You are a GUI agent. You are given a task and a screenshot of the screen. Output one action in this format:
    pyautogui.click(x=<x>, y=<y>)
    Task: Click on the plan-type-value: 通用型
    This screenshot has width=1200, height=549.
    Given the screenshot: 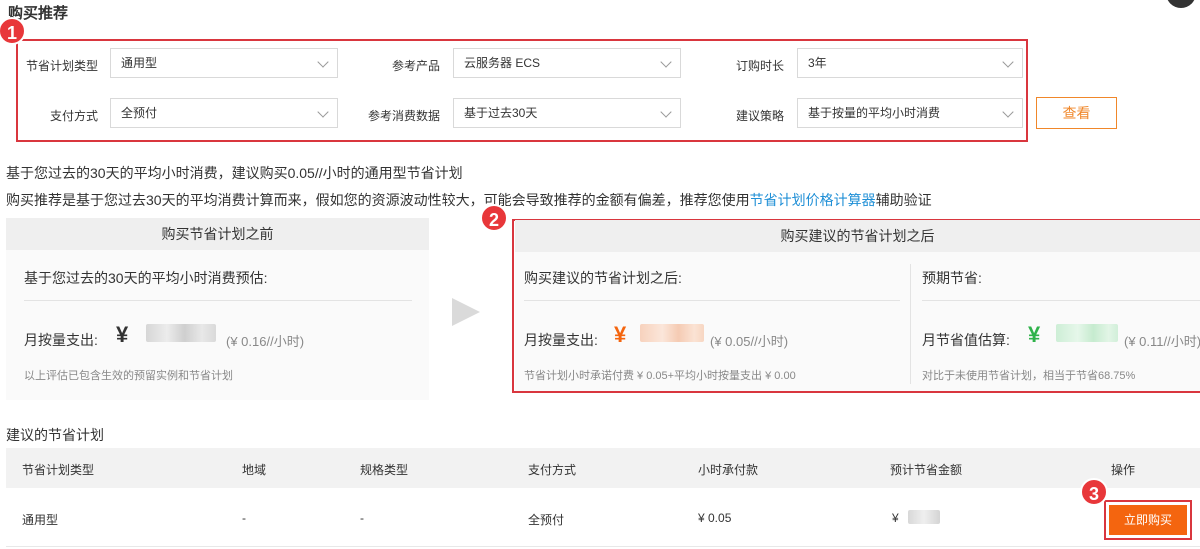 What is the action you would take?
    pyautogui.click(x=139, y=63)
    